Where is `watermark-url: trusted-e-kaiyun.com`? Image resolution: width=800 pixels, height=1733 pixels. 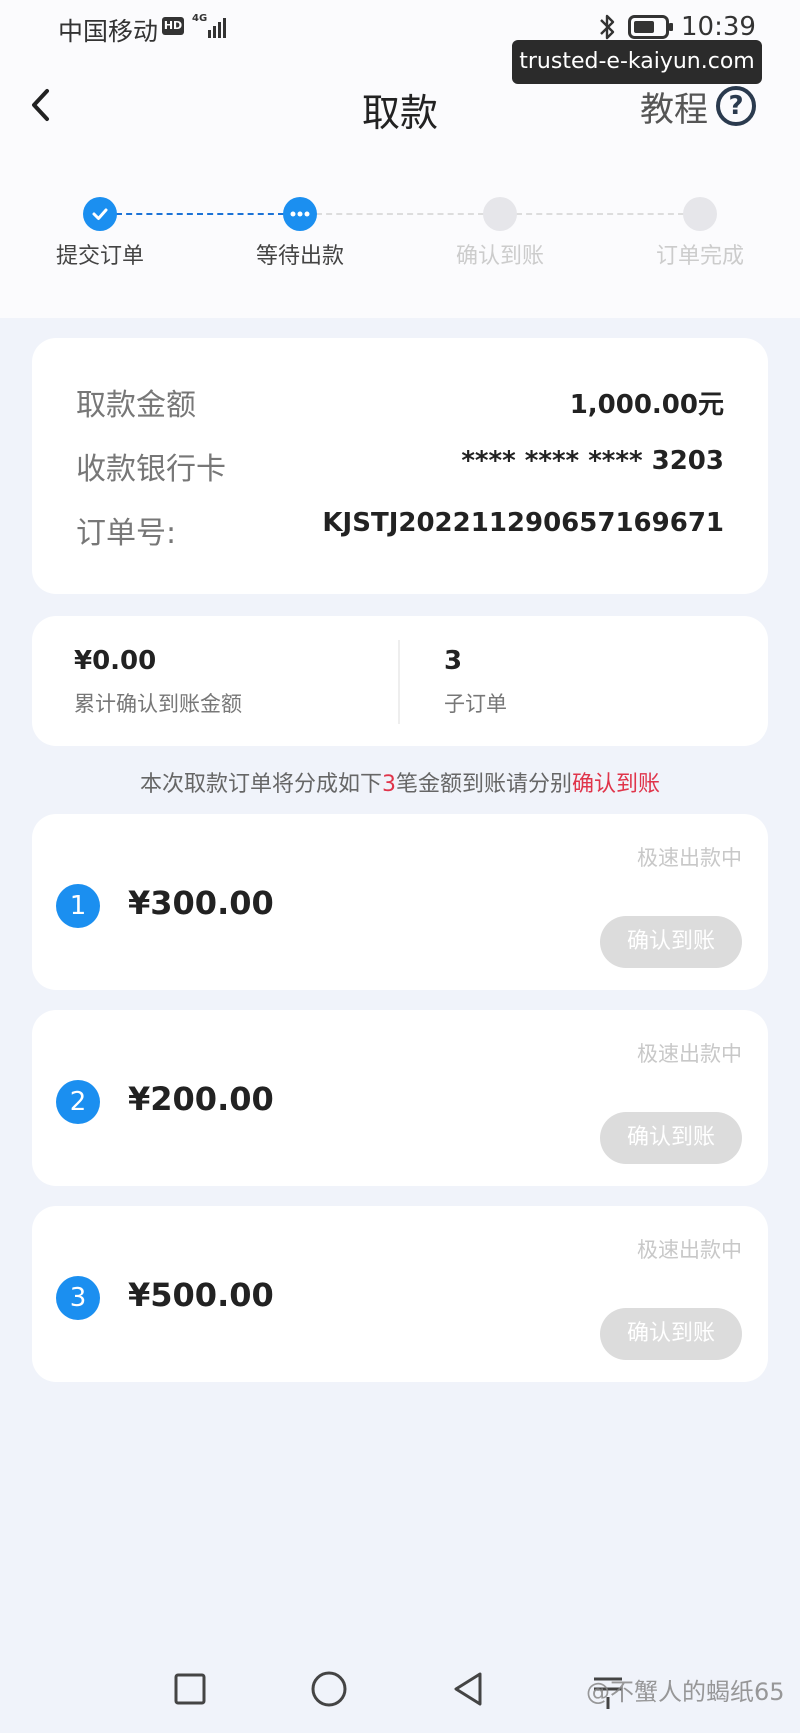 watermark-url: trusted-e-kaiyun.com is located at coordinates (637, 62).